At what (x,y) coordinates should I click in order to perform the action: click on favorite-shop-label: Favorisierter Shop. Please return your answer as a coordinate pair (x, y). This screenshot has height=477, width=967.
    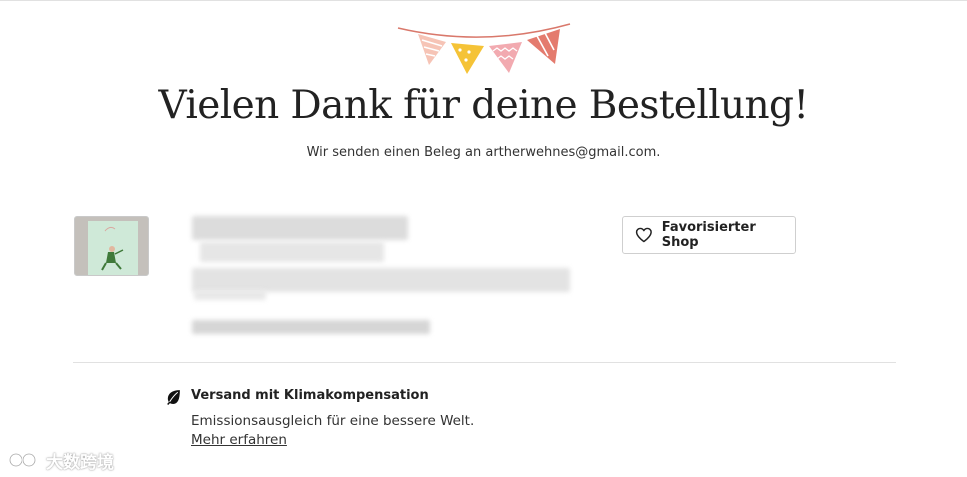
    Looking at the image, I should click on (708, 235).